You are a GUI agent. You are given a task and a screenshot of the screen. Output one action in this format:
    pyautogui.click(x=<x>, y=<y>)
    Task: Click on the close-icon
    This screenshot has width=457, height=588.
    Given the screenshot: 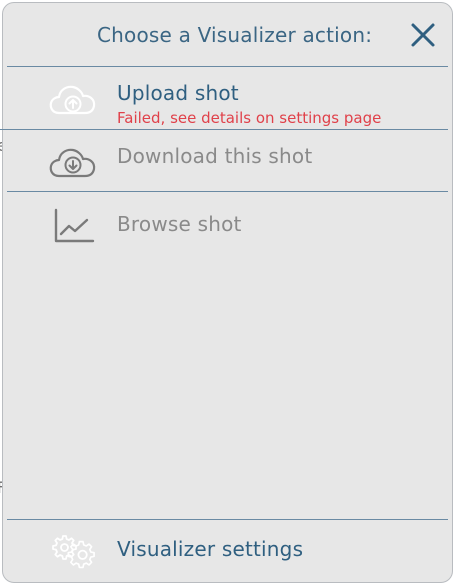 What is the action you would take?
    pyautogui.click(x=423, y=35)
    